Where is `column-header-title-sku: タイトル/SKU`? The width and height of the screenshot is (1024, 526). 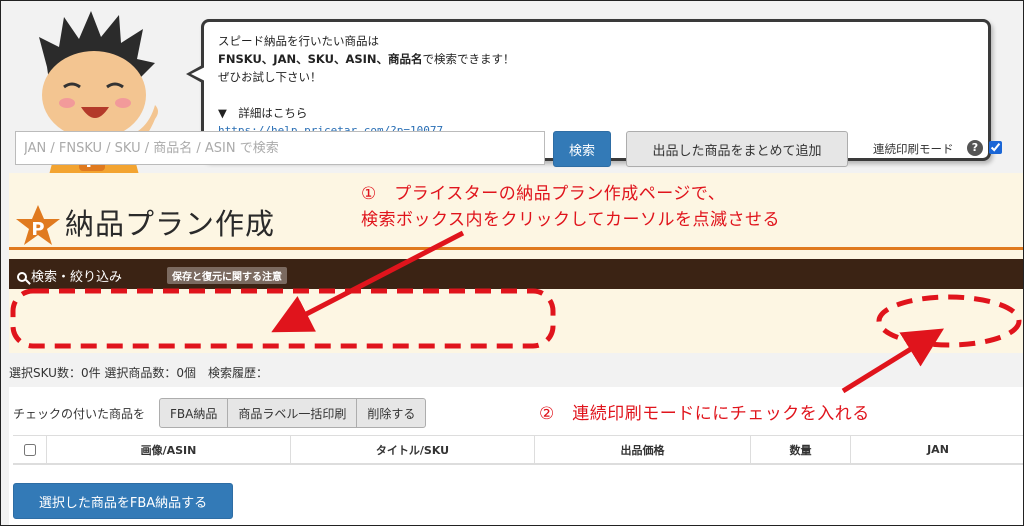 column-header-title-sku: タイトル/SKU is located at coordinates (413, 449).